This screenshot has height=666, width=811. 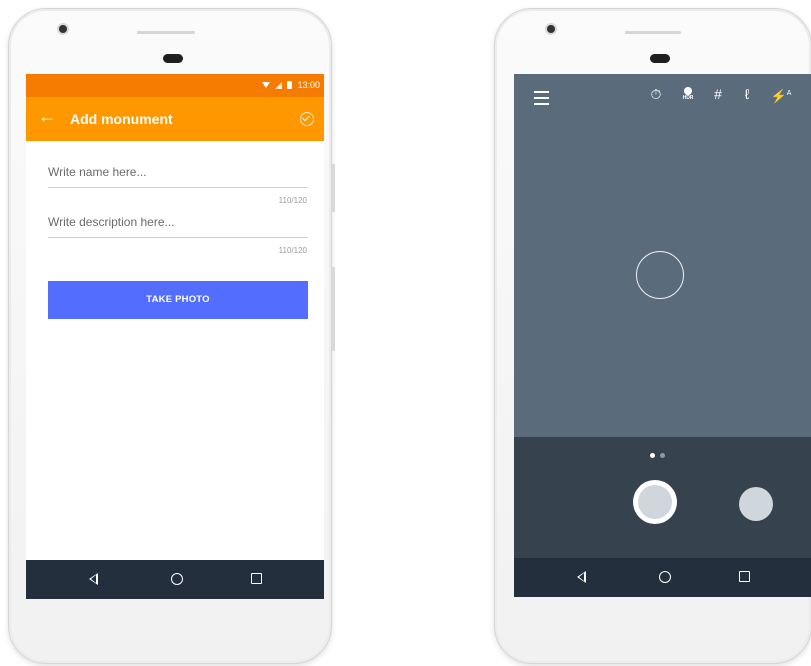 I want to click on signal-icon, so click(x=279, y=85).